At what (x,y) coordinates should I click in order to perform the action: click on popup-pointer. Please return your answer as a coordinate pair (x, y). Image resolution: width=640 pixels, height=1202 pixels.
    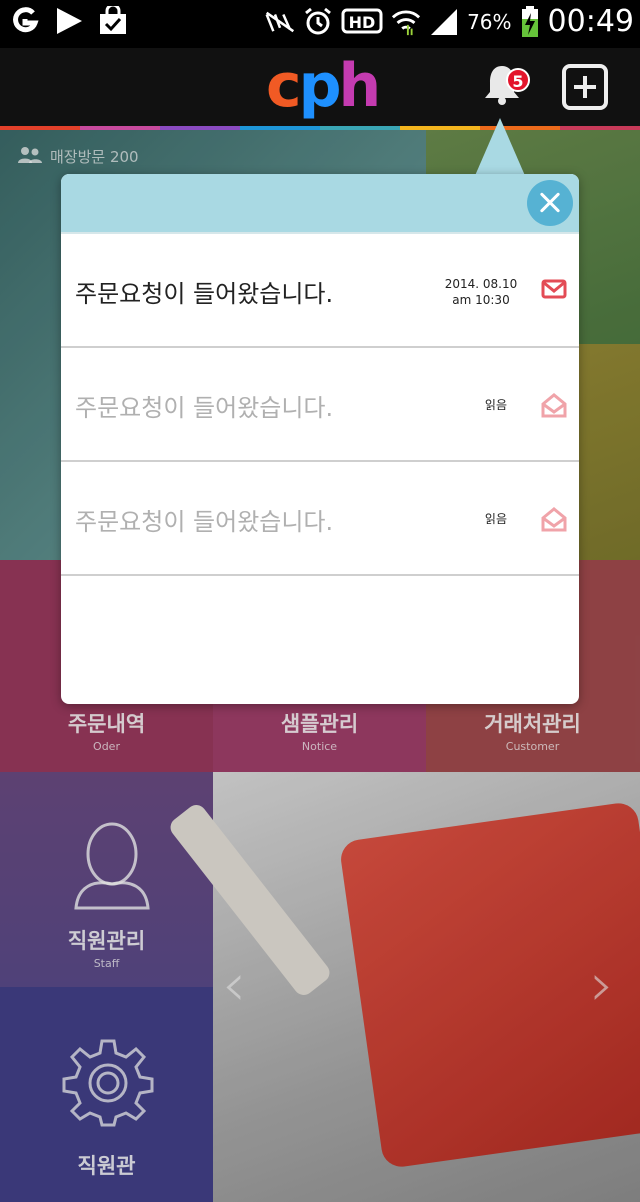
    Looking at the image, I should click on (500, 148).